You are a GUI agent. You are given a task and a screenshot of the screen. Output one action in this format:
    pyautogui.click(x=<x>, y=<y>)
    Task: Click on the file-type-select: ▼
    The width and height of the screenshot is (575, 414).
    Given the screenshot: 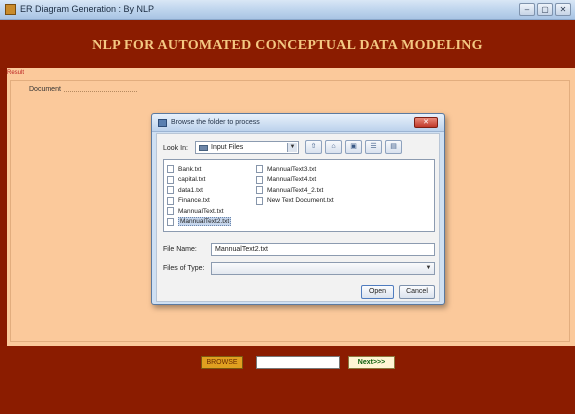 What is the action you would take?
    pyautogui.click(x=323, y=268)
    